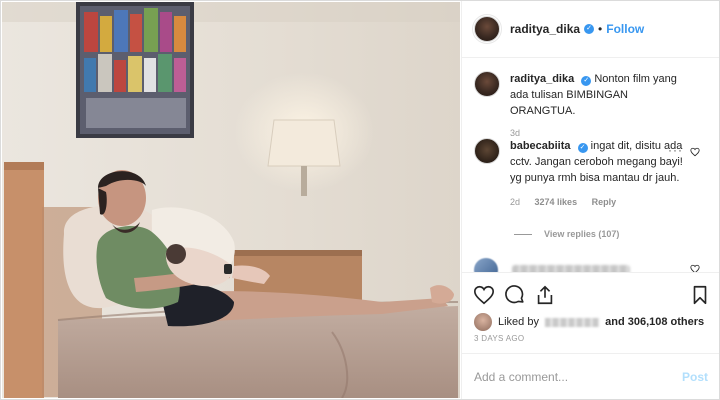  Describe the element at coordinates (499, 338) in the screenshot. I see `post-timestamp: 3 DAYS AGO` at that location.